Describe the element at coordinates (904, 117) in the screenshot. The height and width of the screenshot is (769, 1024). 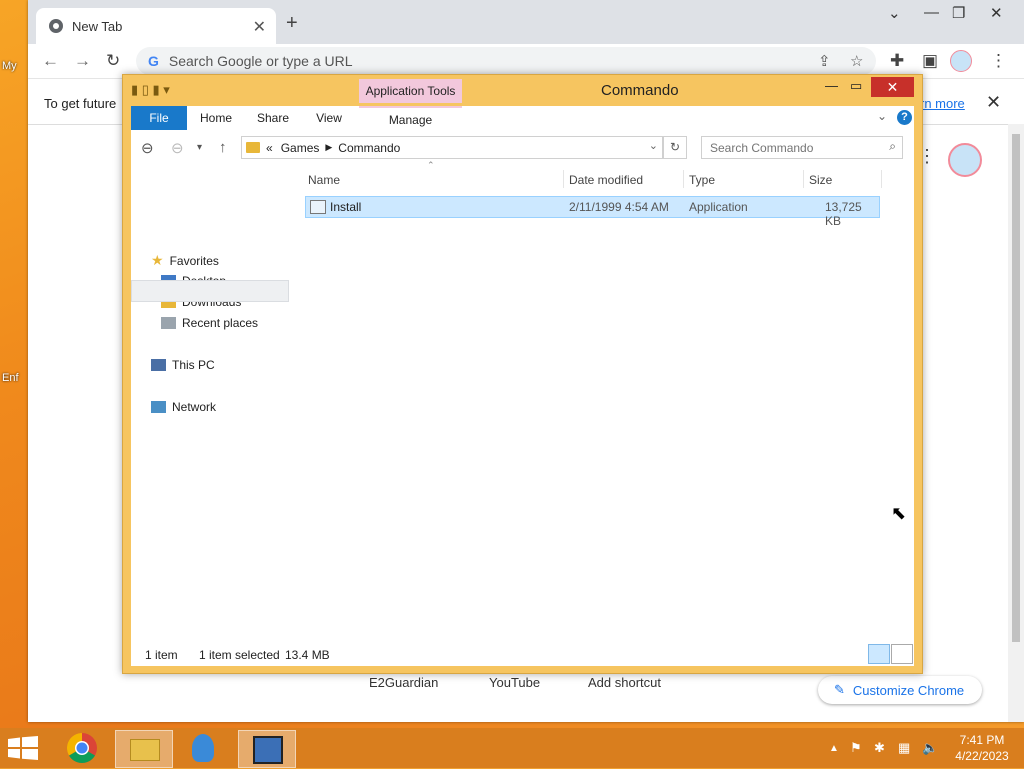
I see `help-icon: ?` at that location.